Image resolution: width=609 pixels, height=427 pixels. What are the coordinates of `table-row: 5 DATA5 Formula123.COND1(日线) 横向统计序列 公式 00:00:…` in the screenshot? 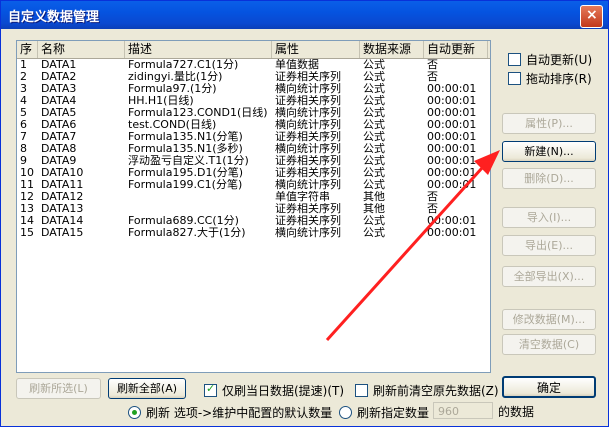 It's located at (253, 113).